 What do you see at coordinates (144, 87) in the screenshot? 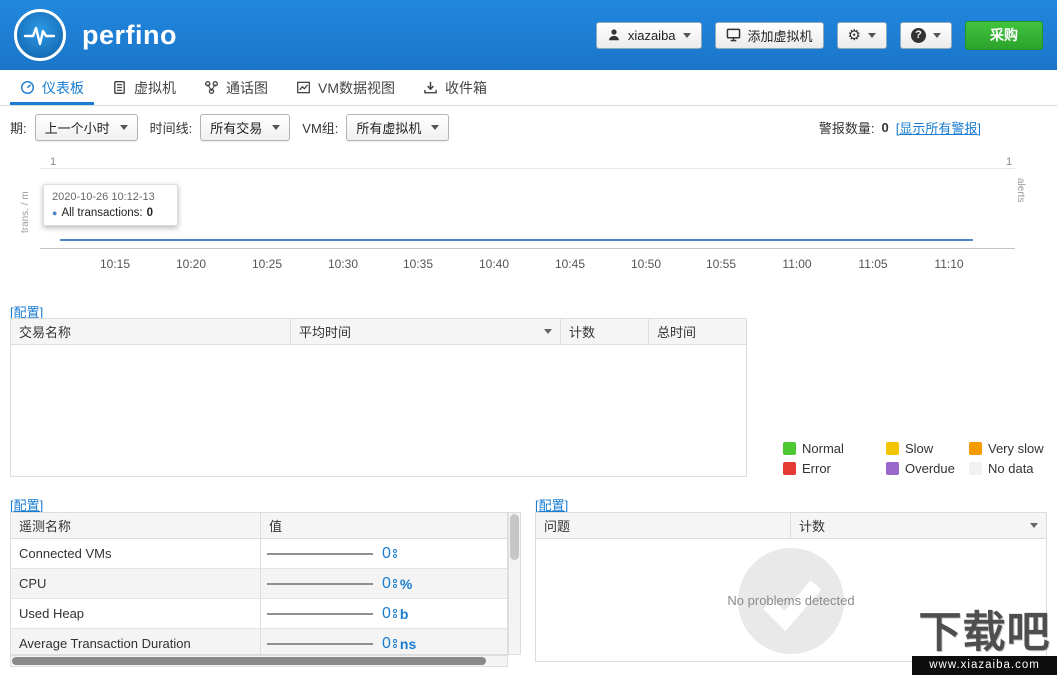
I see `tab-vms: 虚拟机` at bounding box center [144, 87].